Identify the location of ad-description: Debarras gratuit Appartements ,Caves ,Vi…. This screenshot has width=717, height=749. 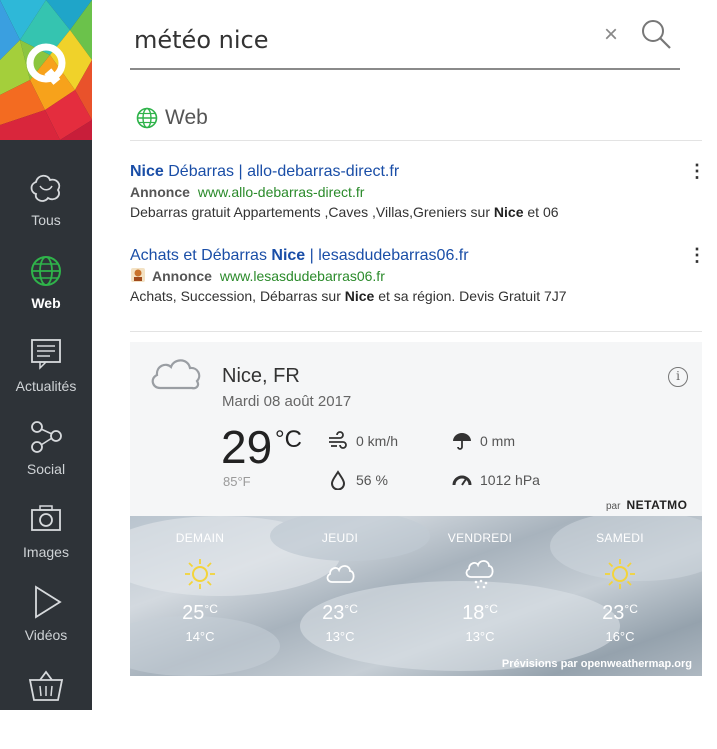
(344, 212).